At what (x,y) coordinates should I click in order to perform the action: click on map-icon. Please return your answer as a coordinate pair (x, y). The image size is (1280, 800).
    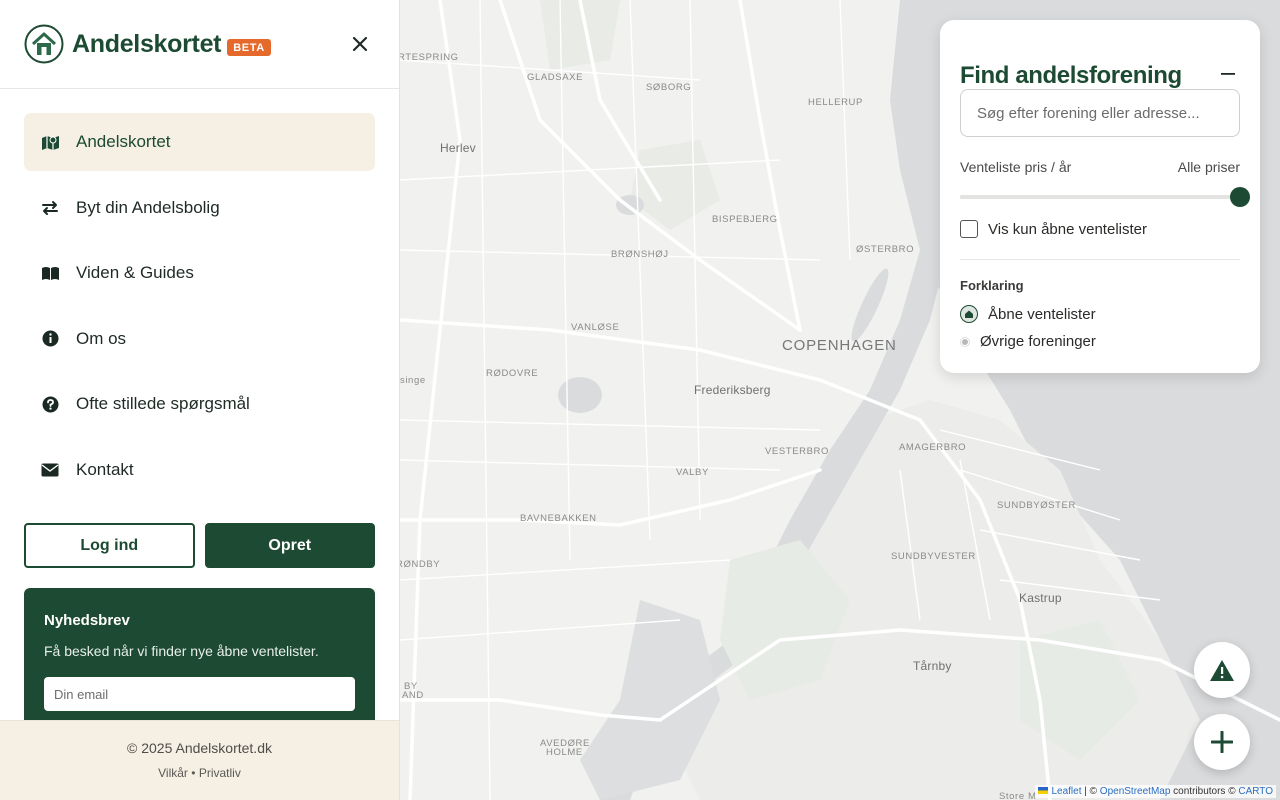
    Looking at the image, I should click on (50, 142).